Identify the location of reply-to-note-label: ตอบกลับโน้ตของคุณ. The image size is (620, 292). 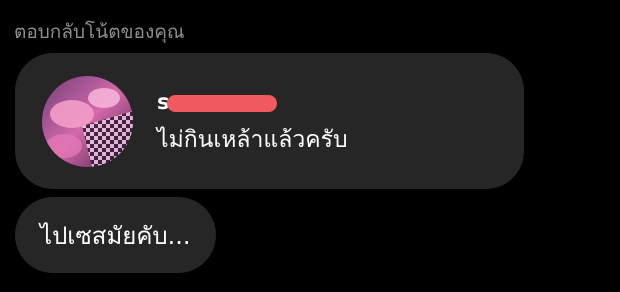
(99, 32).